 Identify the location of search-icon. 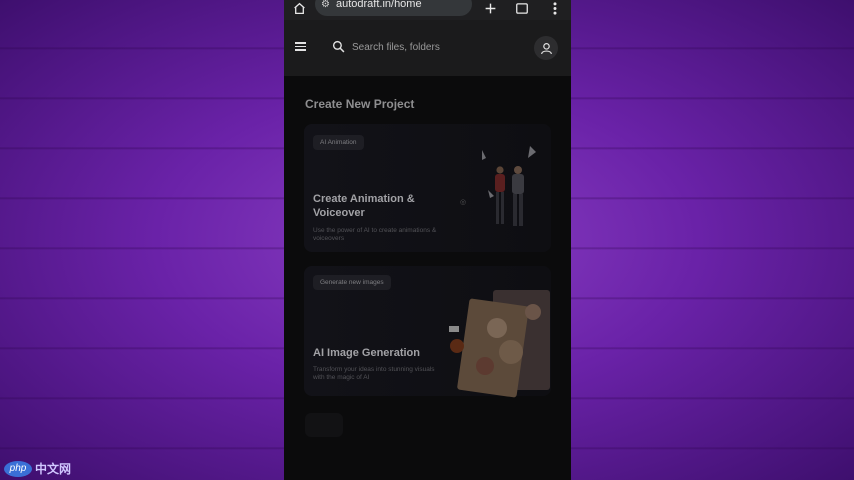
(339, 47).